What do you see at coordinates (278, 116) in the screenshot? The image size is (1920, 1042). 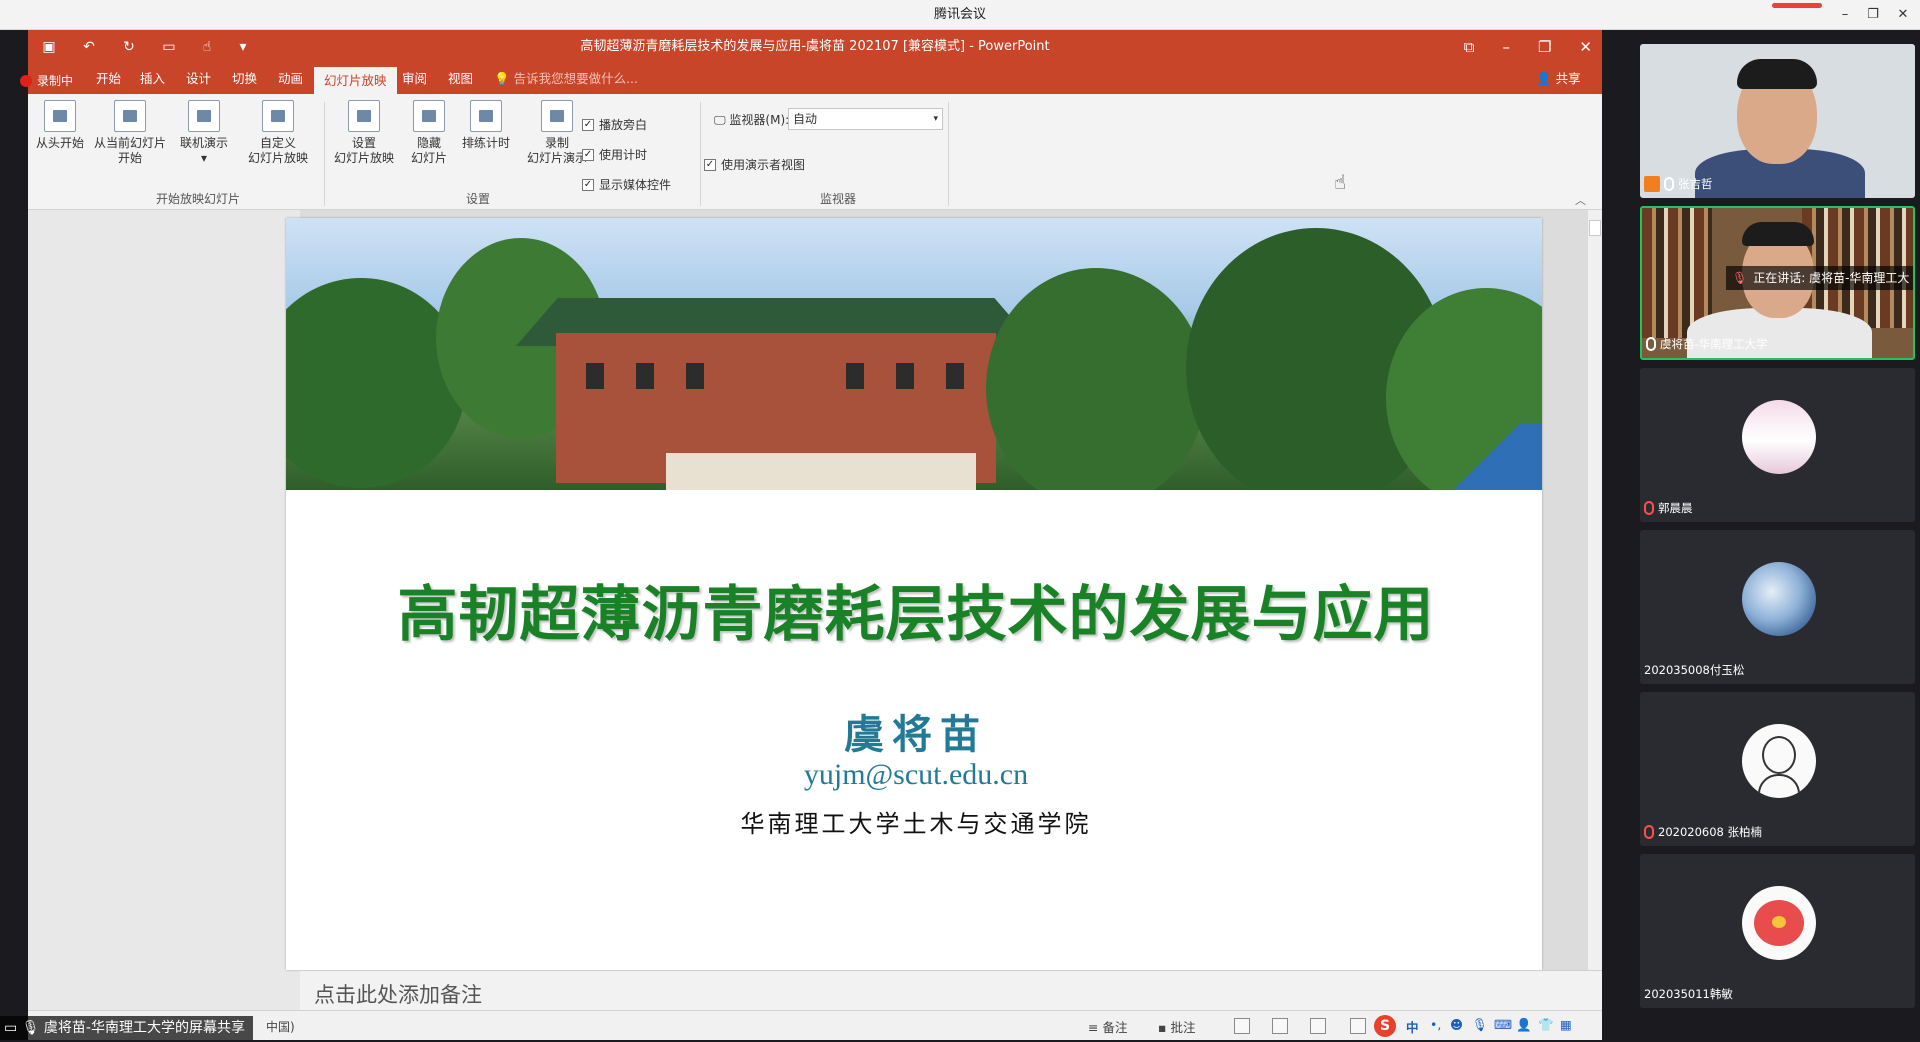 I see `custom-slideshow-icon` at bounding box center [278, 116].